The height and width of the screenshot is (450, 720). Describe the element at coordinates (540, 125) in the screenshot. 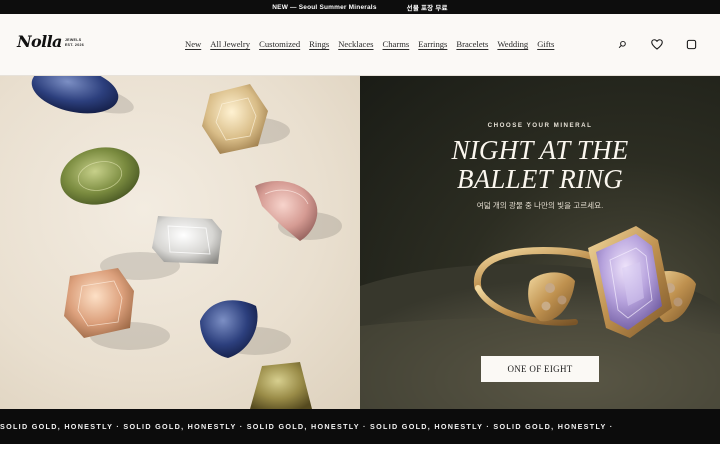

I see `hero-eyebrow: CHOOSE YOUR MINERAL` at that location.